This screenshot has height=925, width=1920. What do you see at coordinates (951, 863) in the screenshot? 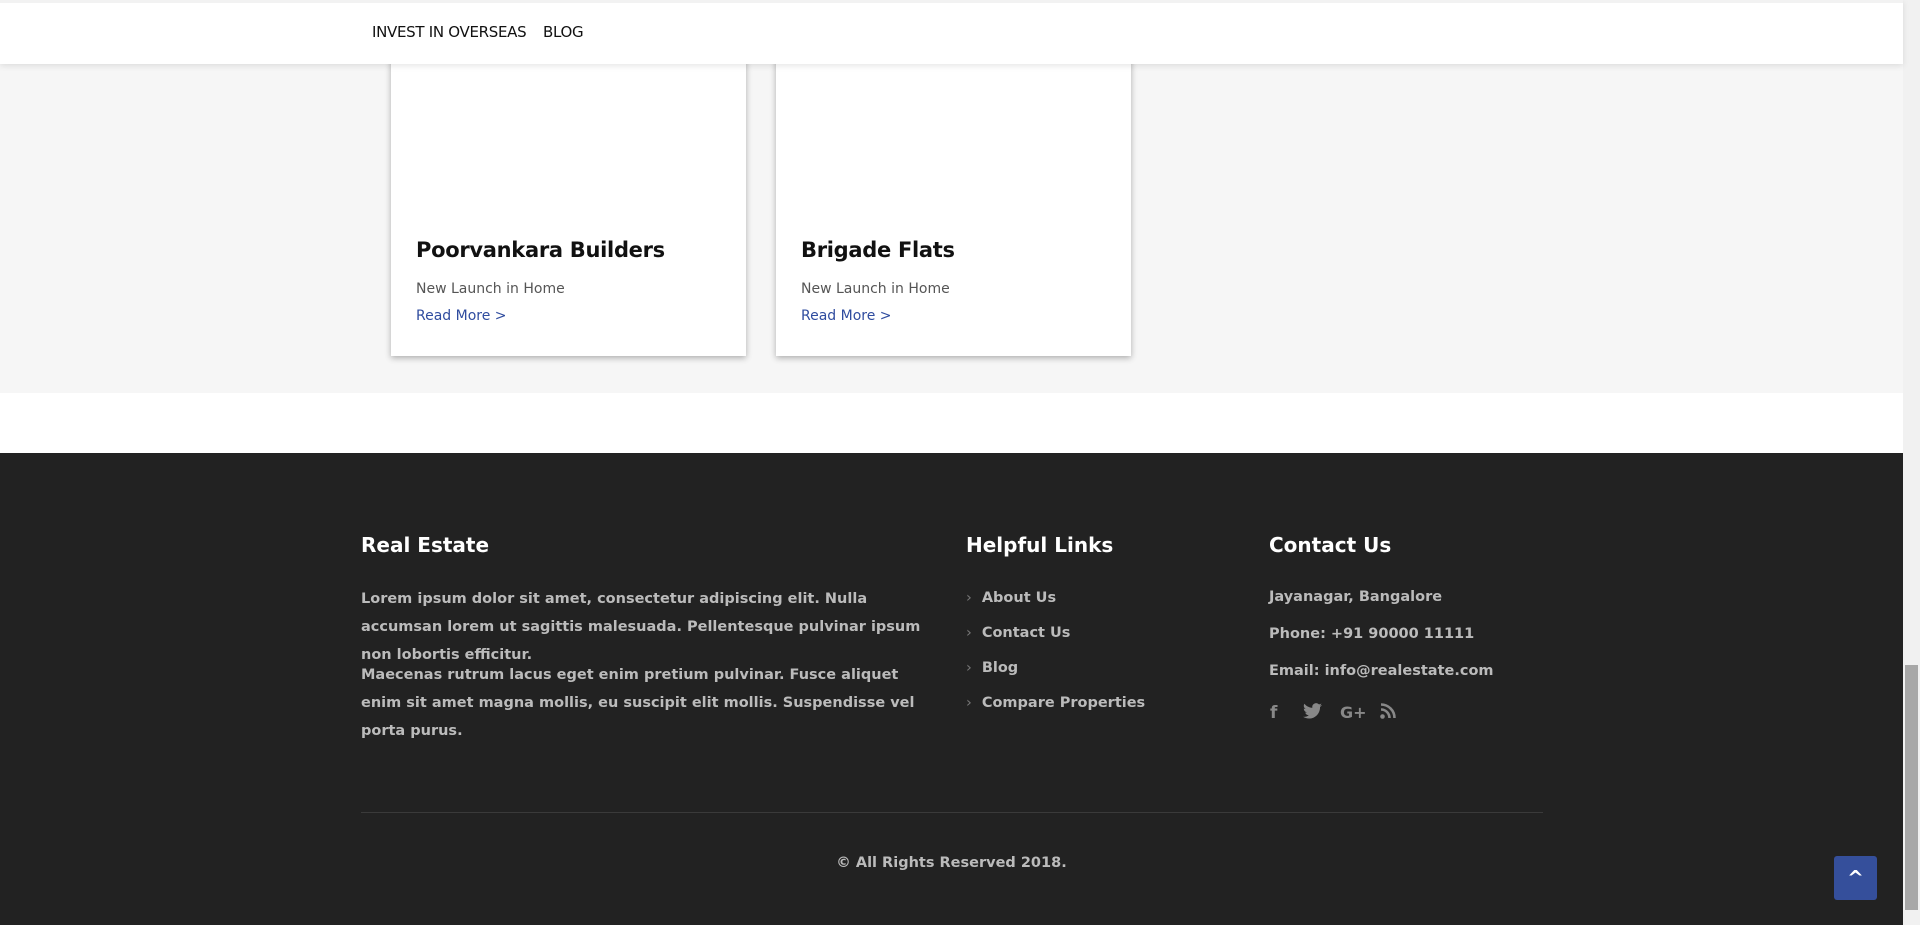
I see `copyright: © All Rights Reserved 2018.` at bounding box center [951, 863].